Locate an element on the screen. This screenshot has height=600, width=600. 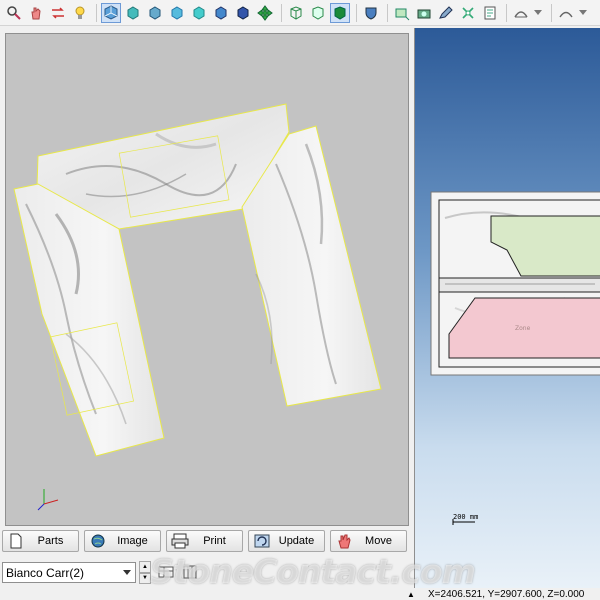
printer-icon is located at coordinates (180, 541).